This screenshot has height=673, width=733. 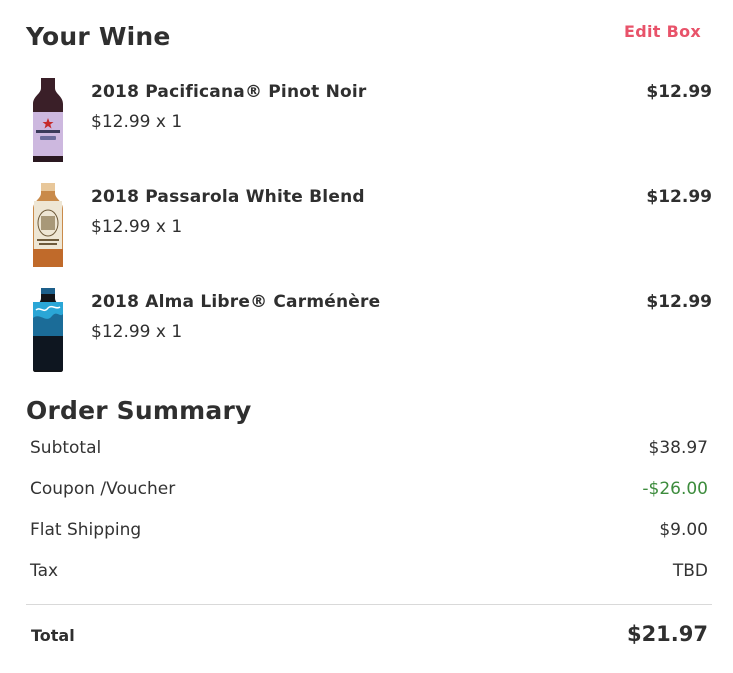 I want to click on total-value: $21.97, so click(x=667, y=634).